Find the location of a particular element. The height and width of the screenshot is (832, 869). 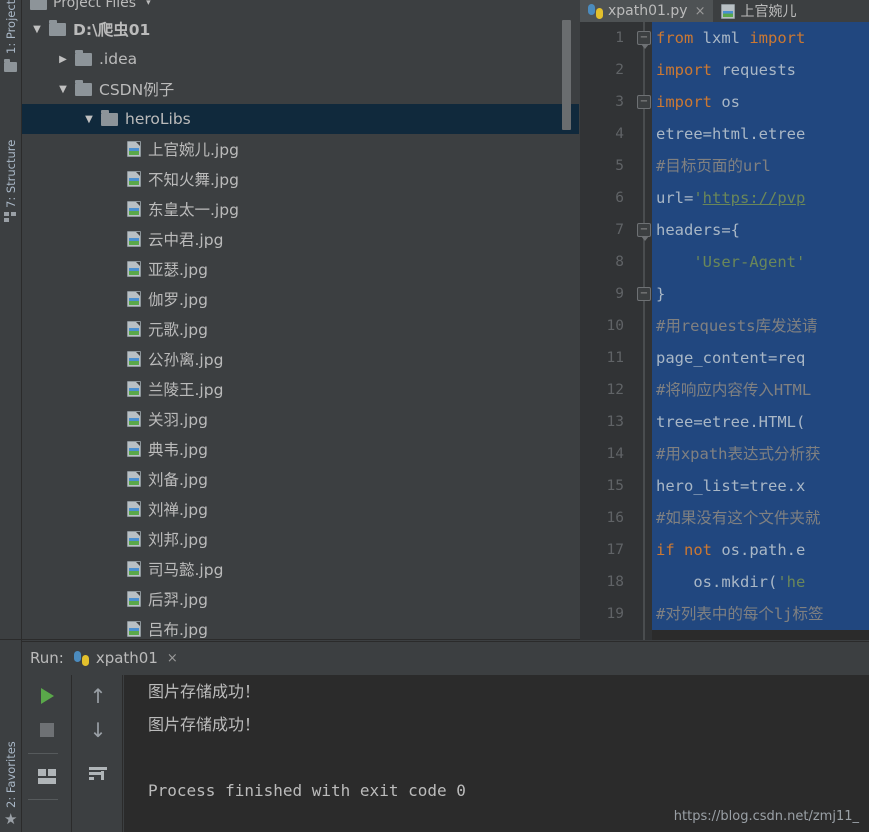

window-layout-icon is located at coordinates (47, 776).